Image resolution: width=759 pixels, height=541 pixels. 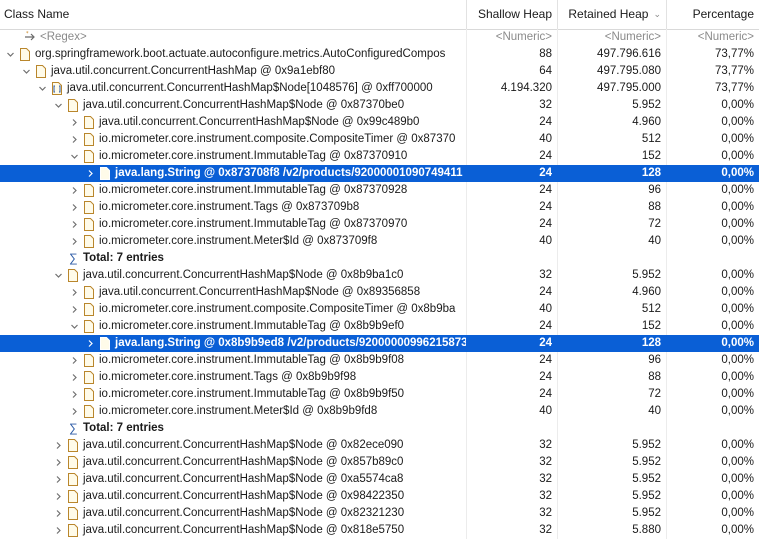 I want to click on sum-icon: ∑, so click(x=73, y=428).